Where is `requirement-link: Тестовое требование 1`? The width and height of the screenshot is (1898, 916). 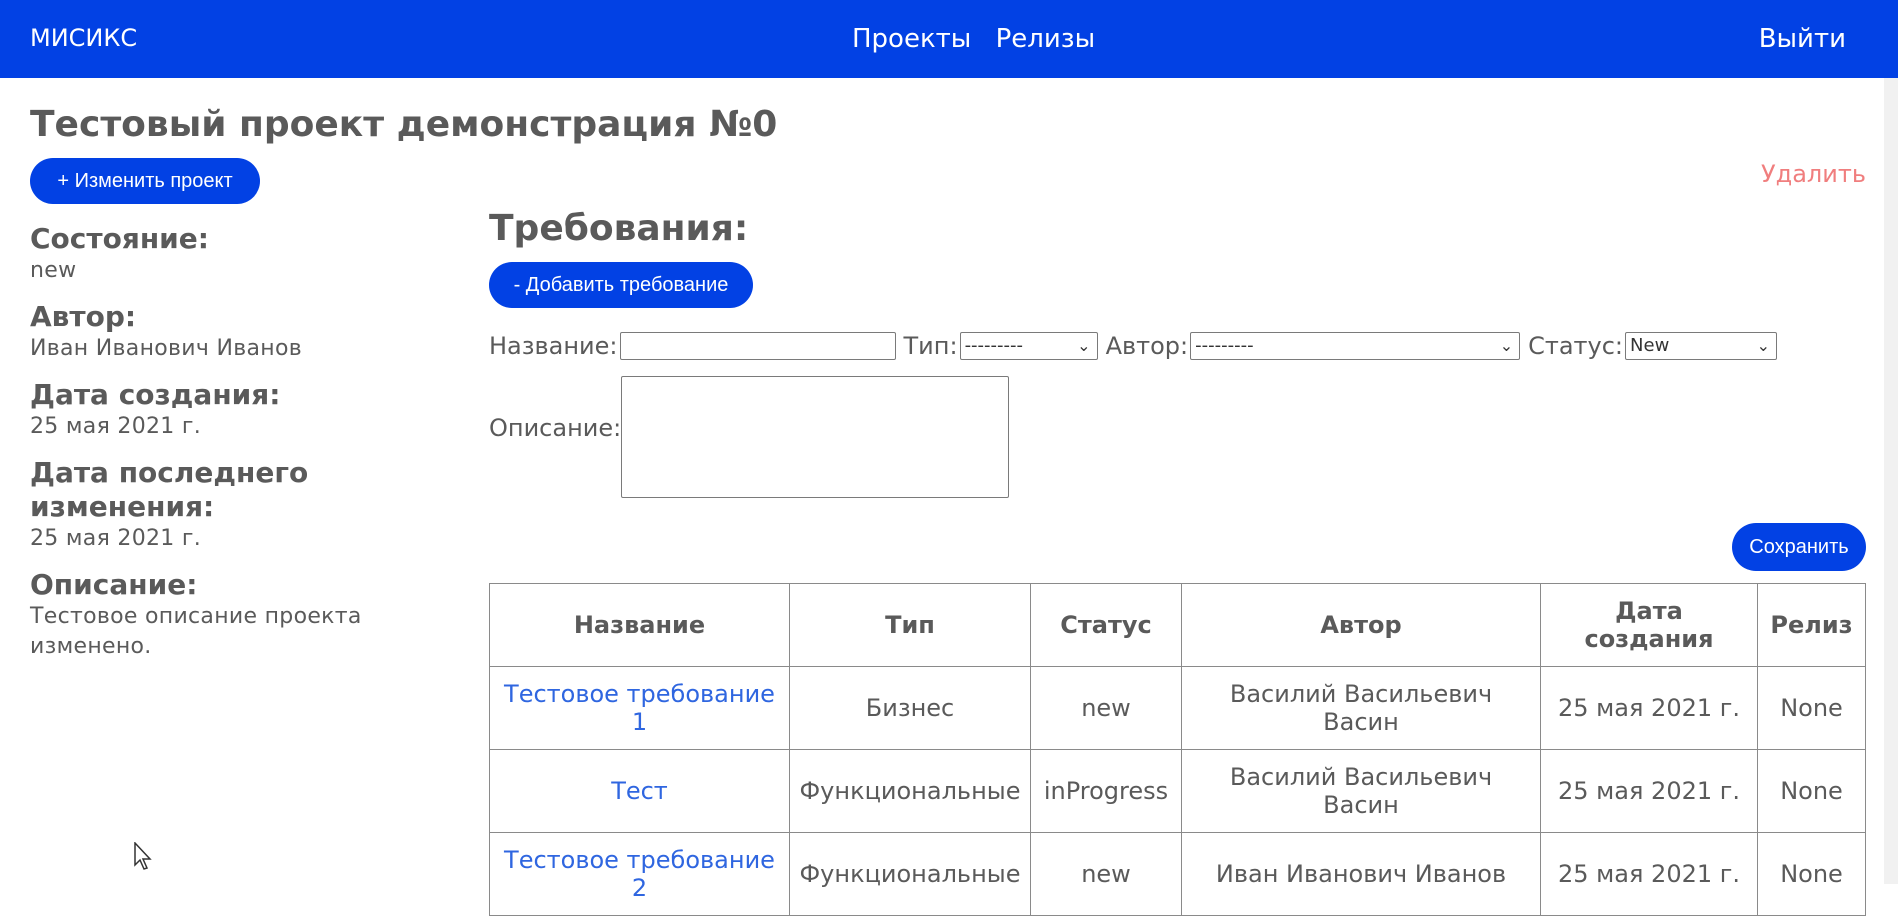 requirement-link: Тестовое требование 1 is located at coordinates (639, 708).